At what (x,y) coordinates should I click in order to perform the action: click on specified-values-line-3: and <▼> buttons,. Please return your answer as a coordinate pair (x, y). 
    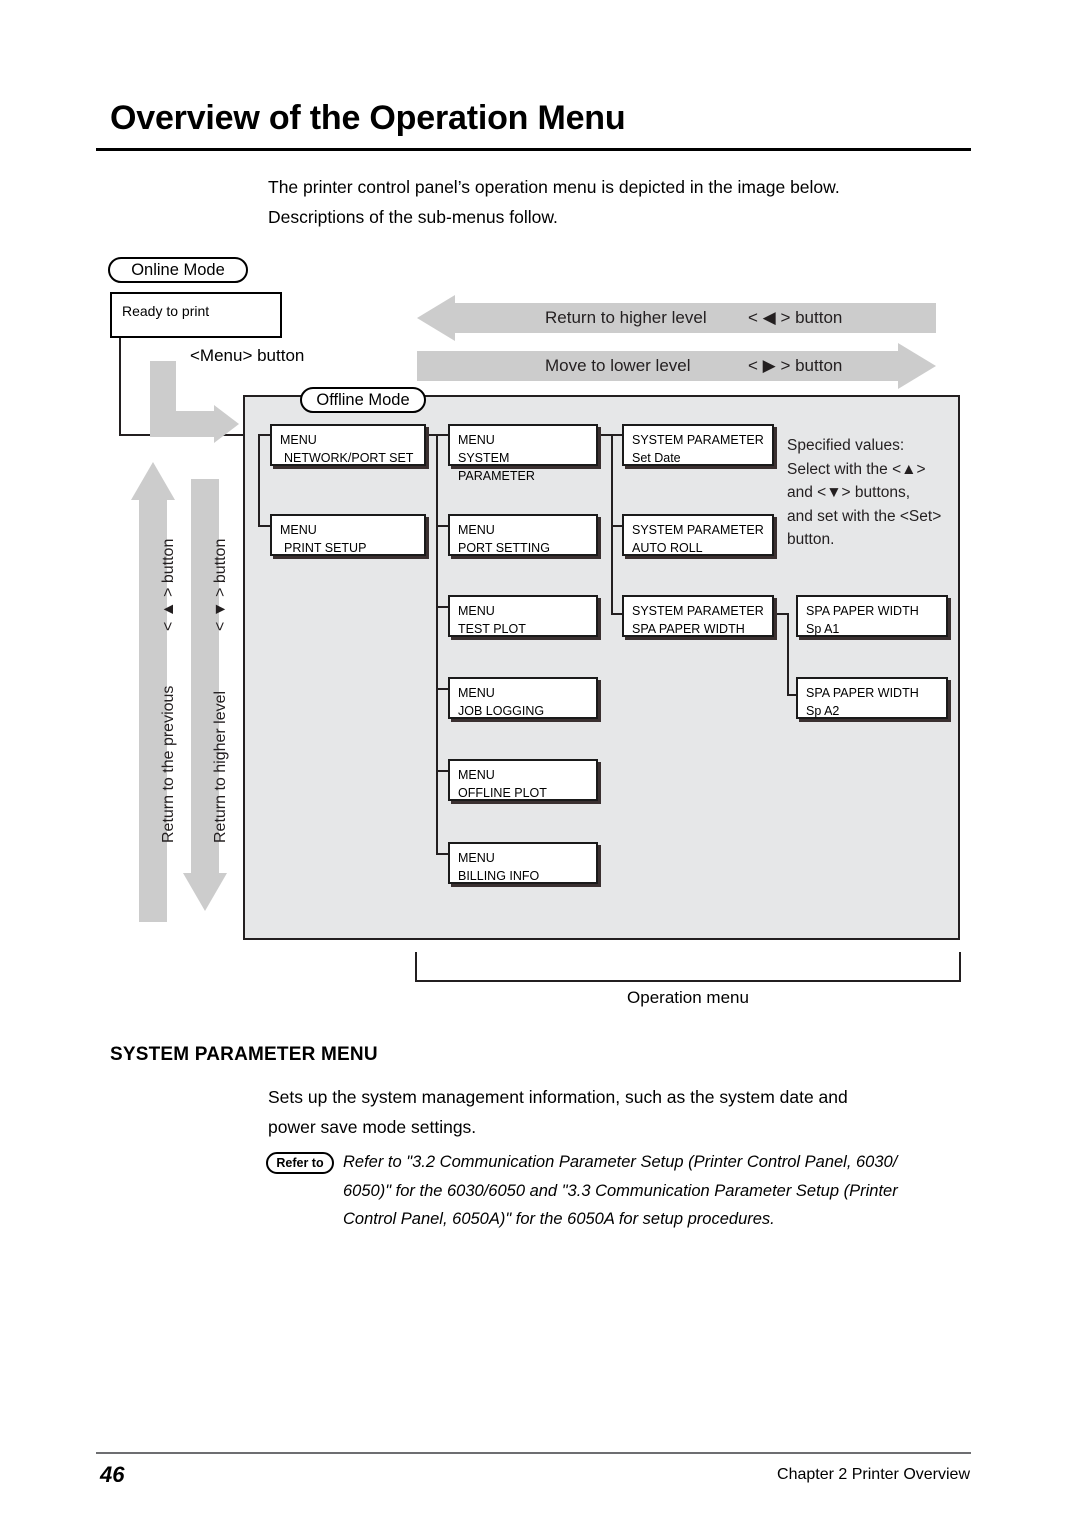
    Looking at the image, I should click on (849, 493).